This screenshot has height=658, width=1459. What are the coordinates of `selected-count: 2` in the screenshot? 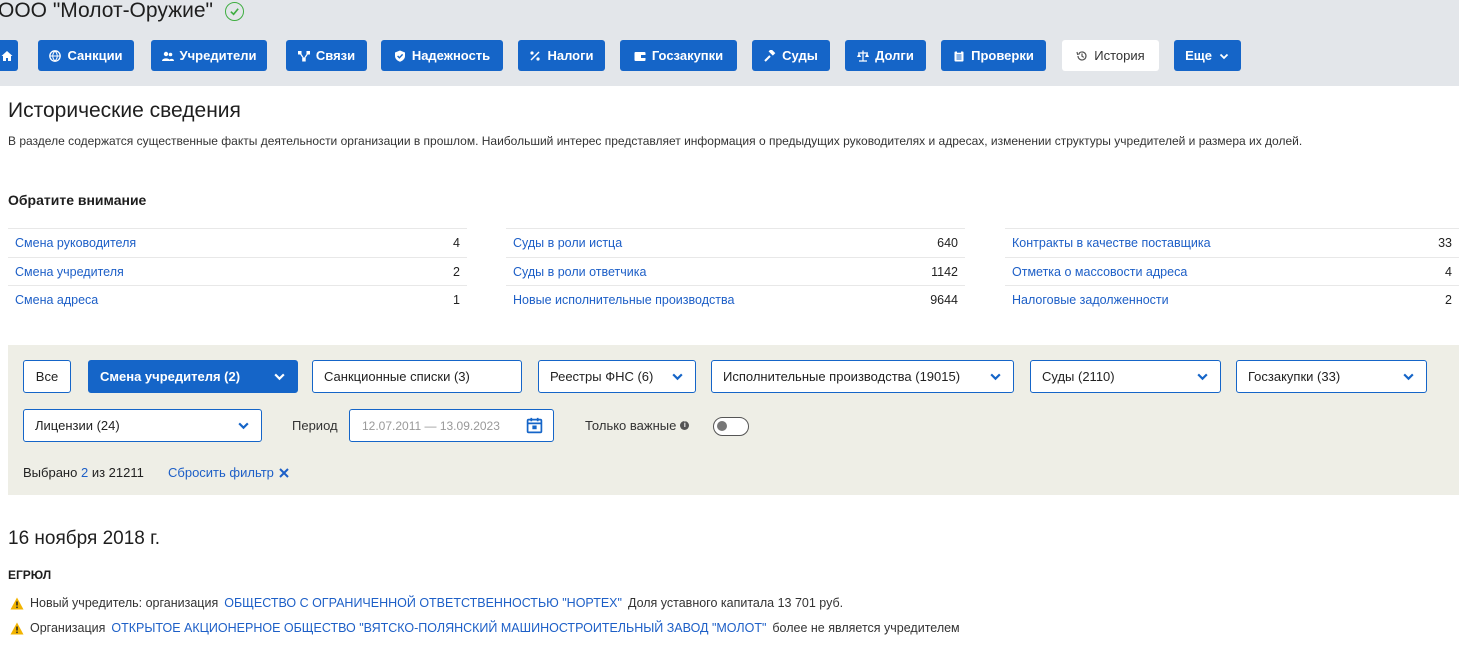 It's located at (84, 472).